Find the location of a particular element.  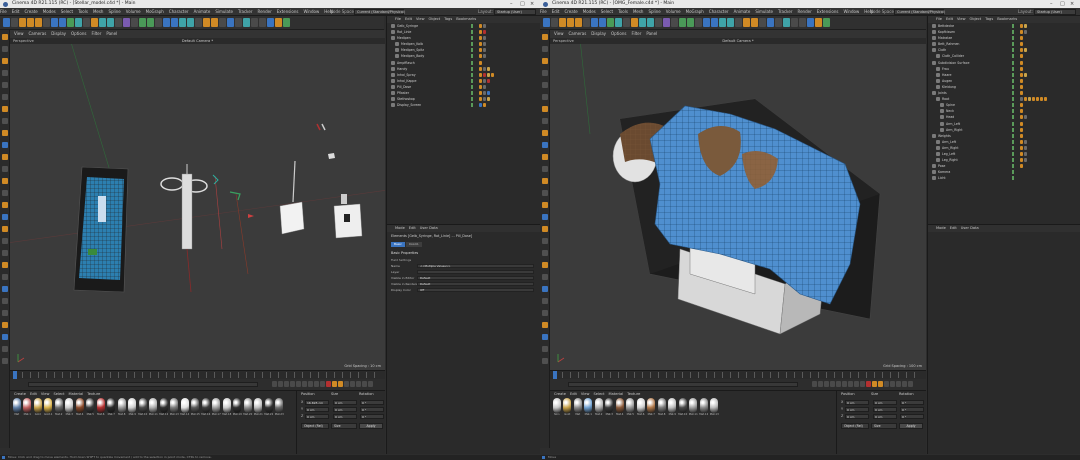

object-name: Handy is located at coordinates (402, 69).